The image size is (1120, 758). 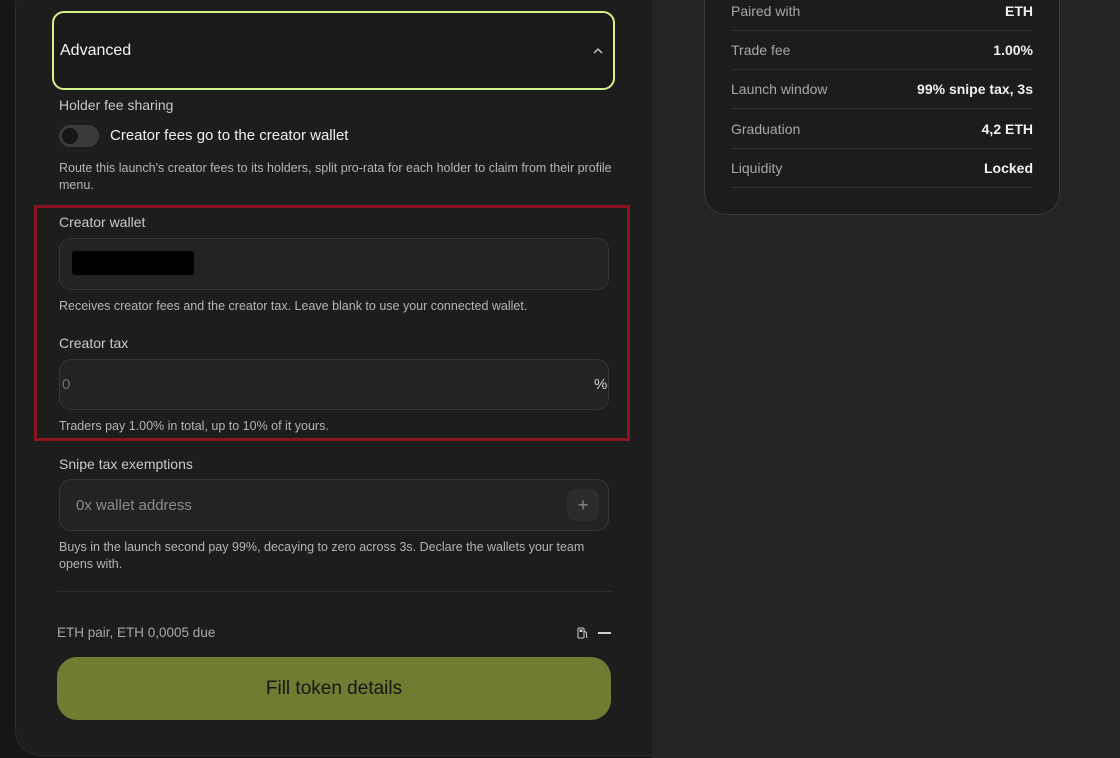 What do you see at coordinates (766, 10) in the screenshot?
I see `summary-label: Paired with` at bounding box center [766, 10].